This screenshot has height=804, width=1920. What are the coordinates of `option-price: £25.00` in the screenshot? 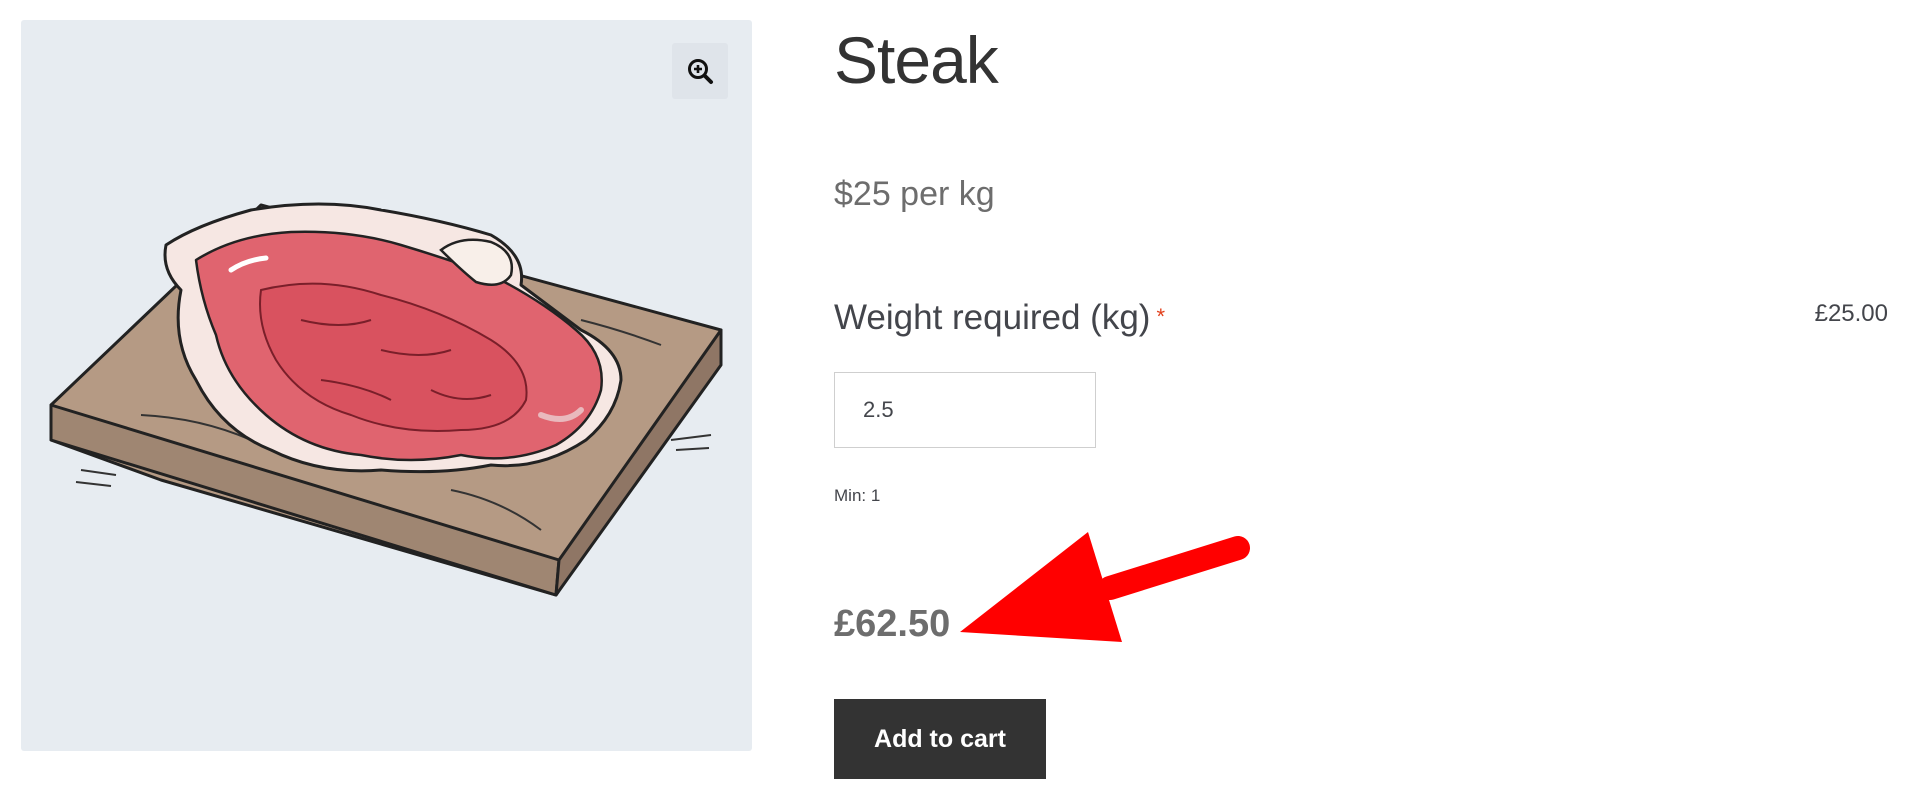 It's located at (1851, 313).